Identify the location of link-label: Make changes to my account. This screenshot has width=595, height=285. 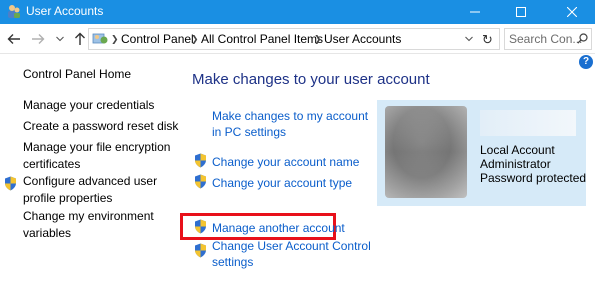
(290, 116).